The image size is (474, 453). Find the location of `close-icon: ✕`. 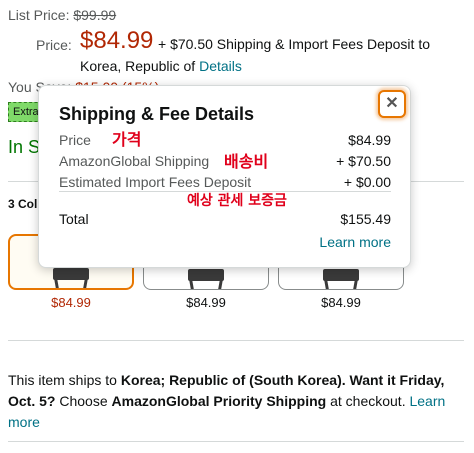

close-icon: ✕ is located at coordinates (392, 103).